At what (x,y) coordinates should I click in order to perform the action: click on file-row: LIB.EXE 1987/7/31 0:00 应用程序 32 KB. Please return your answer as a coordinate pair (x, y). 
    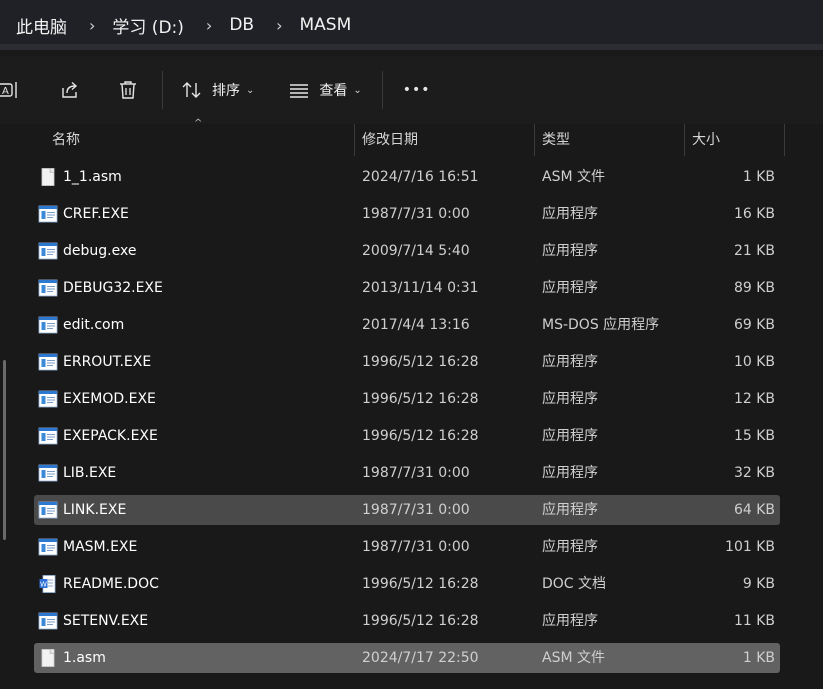
    Looking at the image, I should click on (407, 473).